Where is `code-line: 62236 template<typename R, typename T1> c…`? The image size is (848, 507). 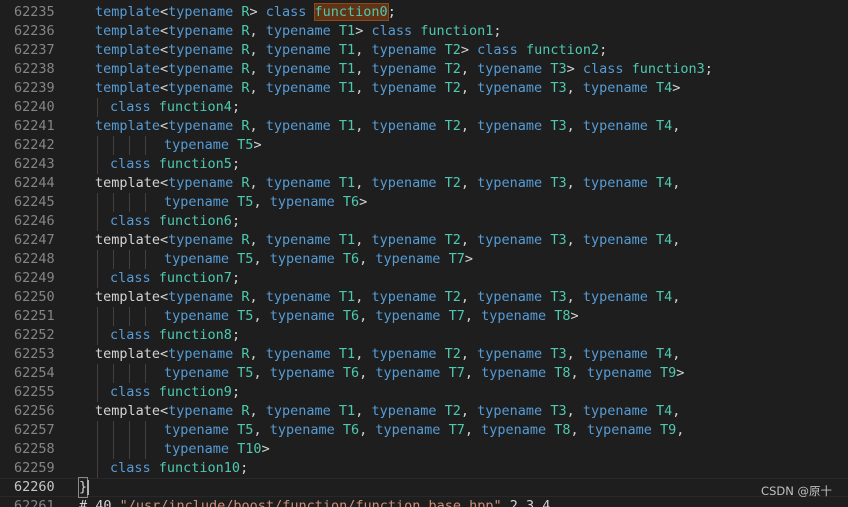 code-line: 62236 template<typename R, typename T1> c… is located at coordinates (424, 31).